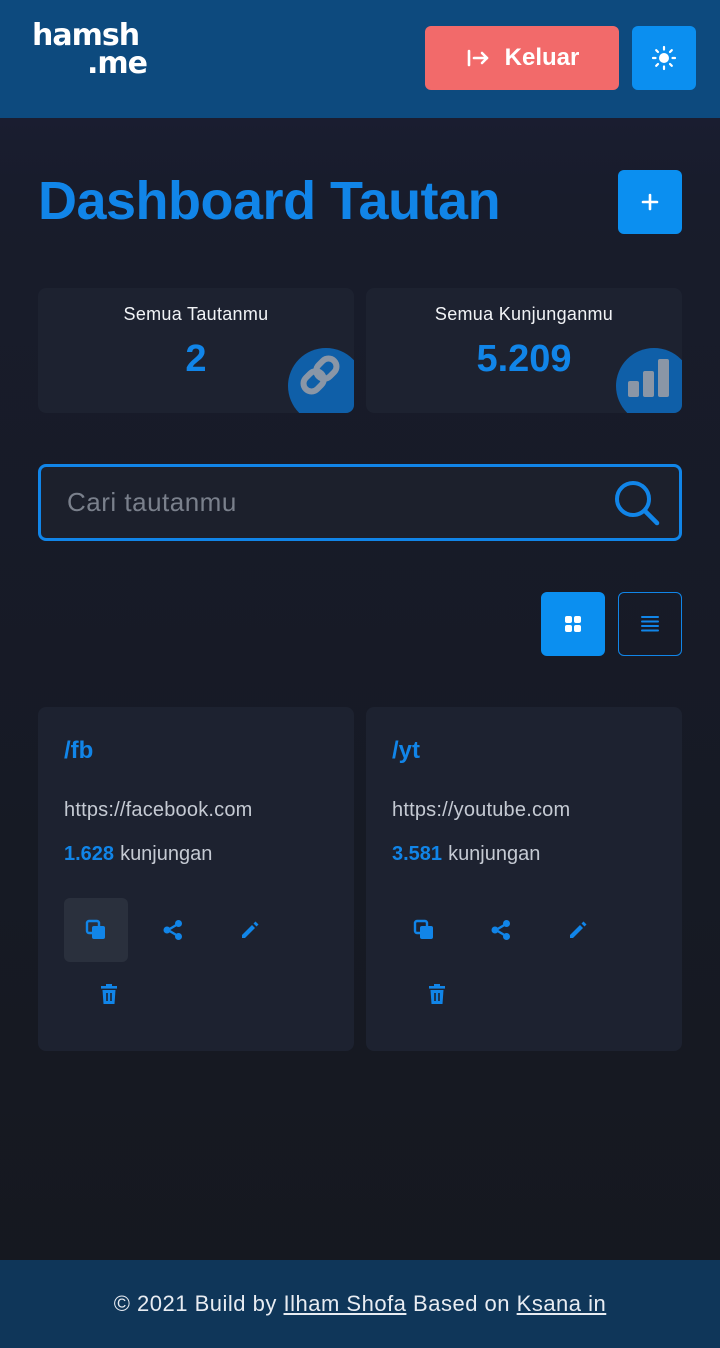 The height and width of the screenshot is (1348, 720). What do you see at coordinates (524, 314) in the screenshot?
I see `stat-label: Semua Kunjunganmu` at bounding box center [524, 314].